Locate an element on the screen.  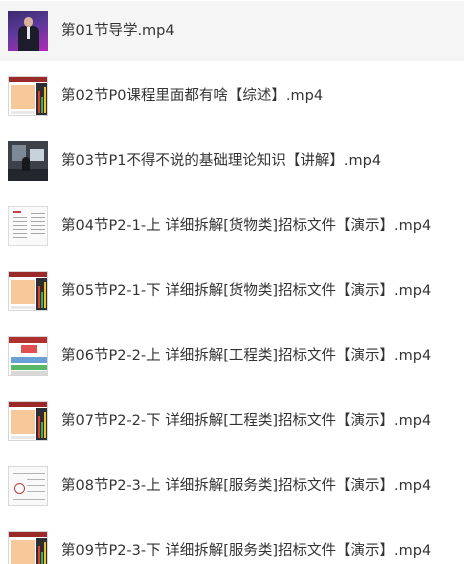
file-row: 第06节P2-2-上 详细拆解[工程类]招标文件【演示】.mp4 is located at coordinates (232, 356).